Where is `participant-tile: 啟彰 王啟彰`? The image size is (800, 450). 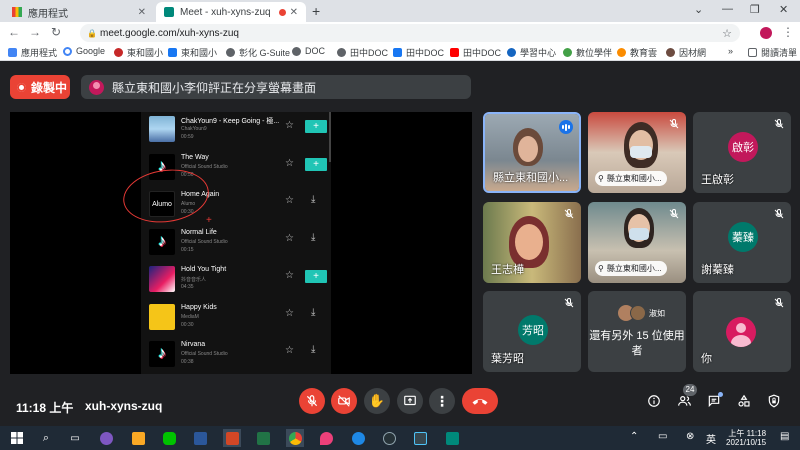 participant-tile: 啟彰 王啟彰 is located at coordinates (742, 152).